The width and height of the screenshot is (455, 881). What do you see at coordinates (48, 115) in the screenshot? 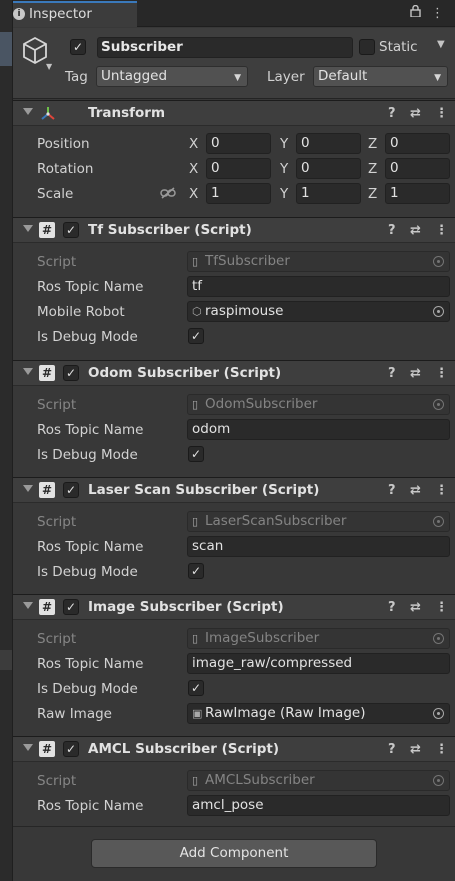
I see `transform-axes-icon` at bounding box center [48, 115].